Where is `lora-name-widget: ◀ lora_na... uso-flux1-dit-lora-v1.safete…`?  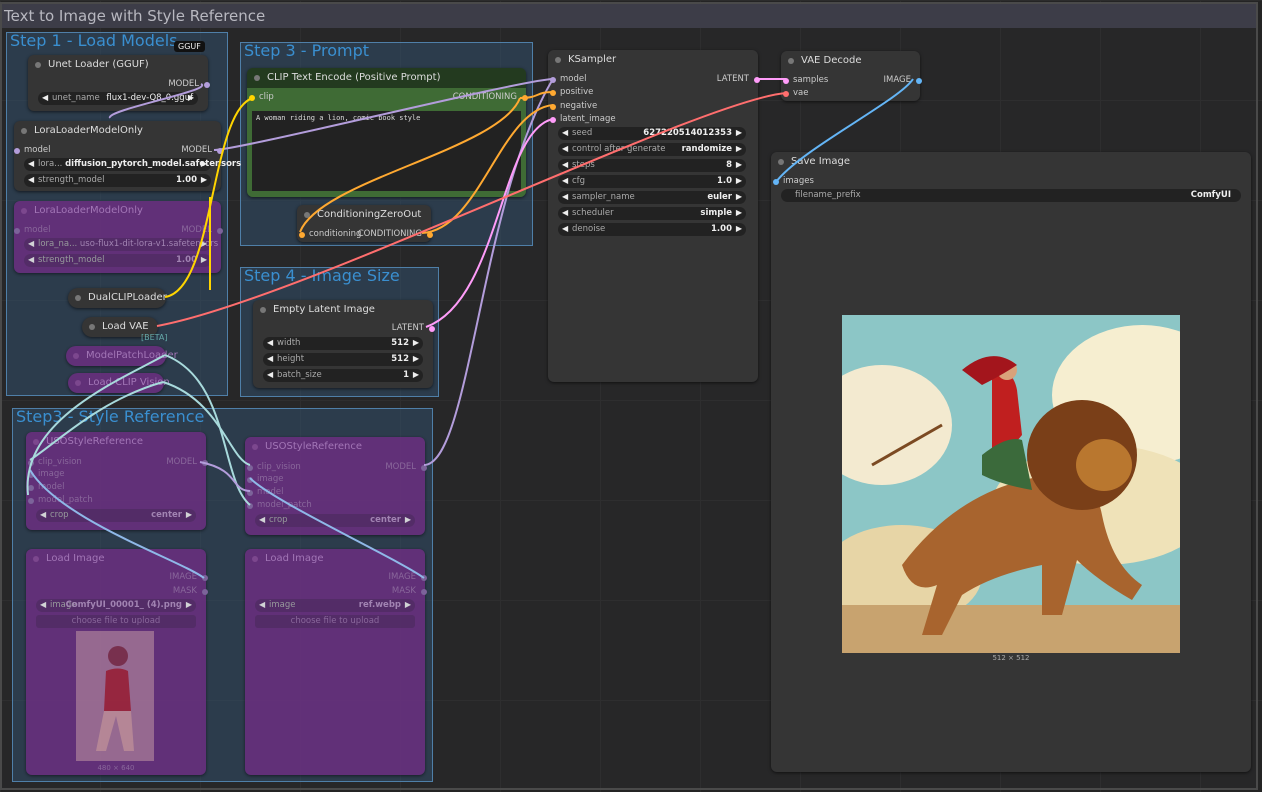 lora-name-widget: ◀ lora_na... uso-flux1-dit-lora-v1.safete… is located at coordinates (121, 244).